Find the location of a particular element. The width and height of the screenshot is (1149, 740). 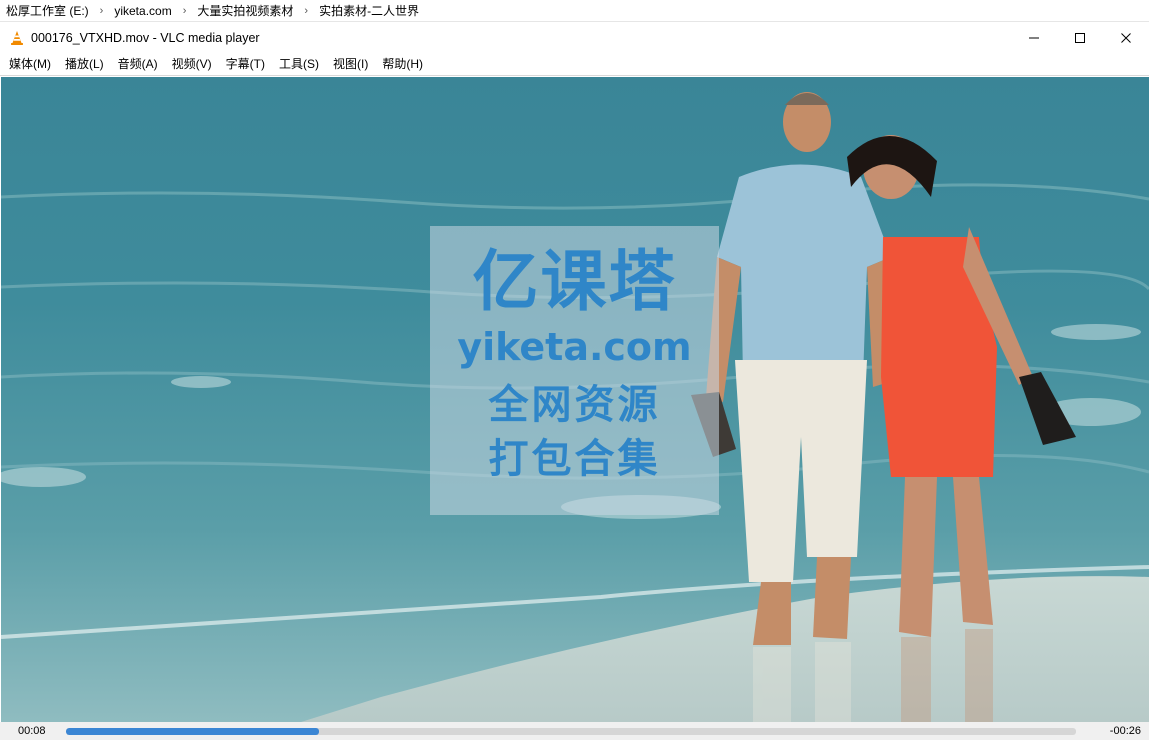

window-title: 000176_VTXHD.mov - VLC media player is located at coordinates (145, 37).